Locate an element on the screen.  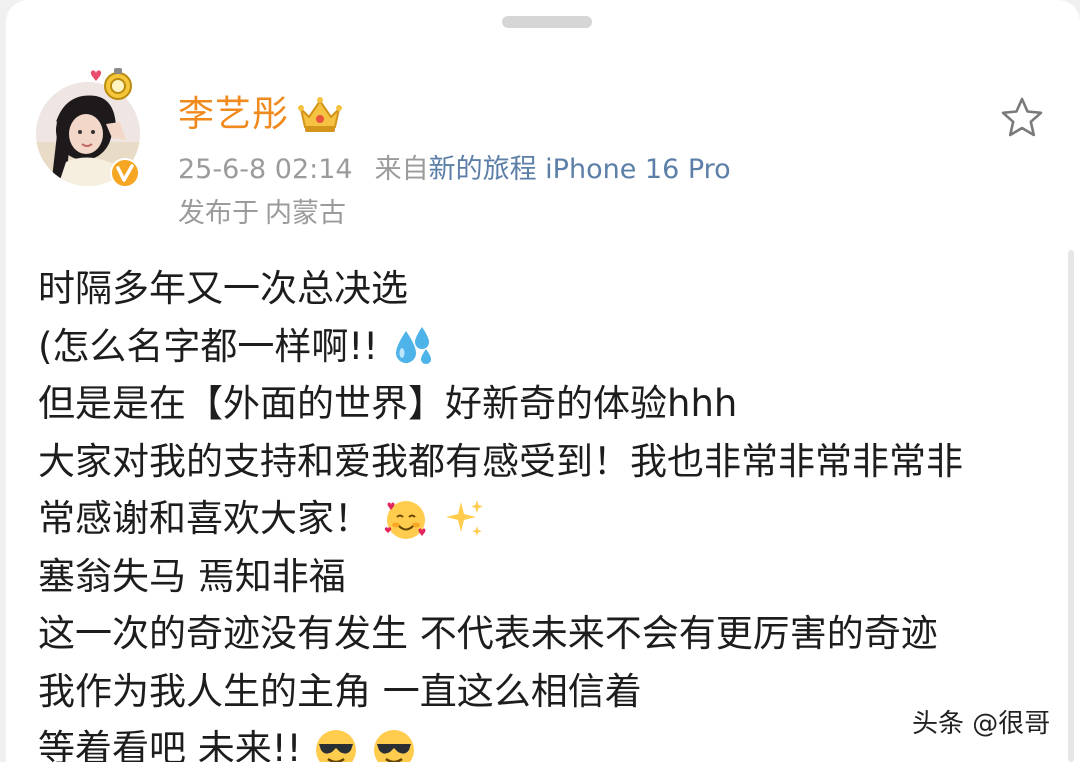
post-line-text: 但是是在【外面的世界】好新奇的体验hhh is located at coordinates (388, 403).